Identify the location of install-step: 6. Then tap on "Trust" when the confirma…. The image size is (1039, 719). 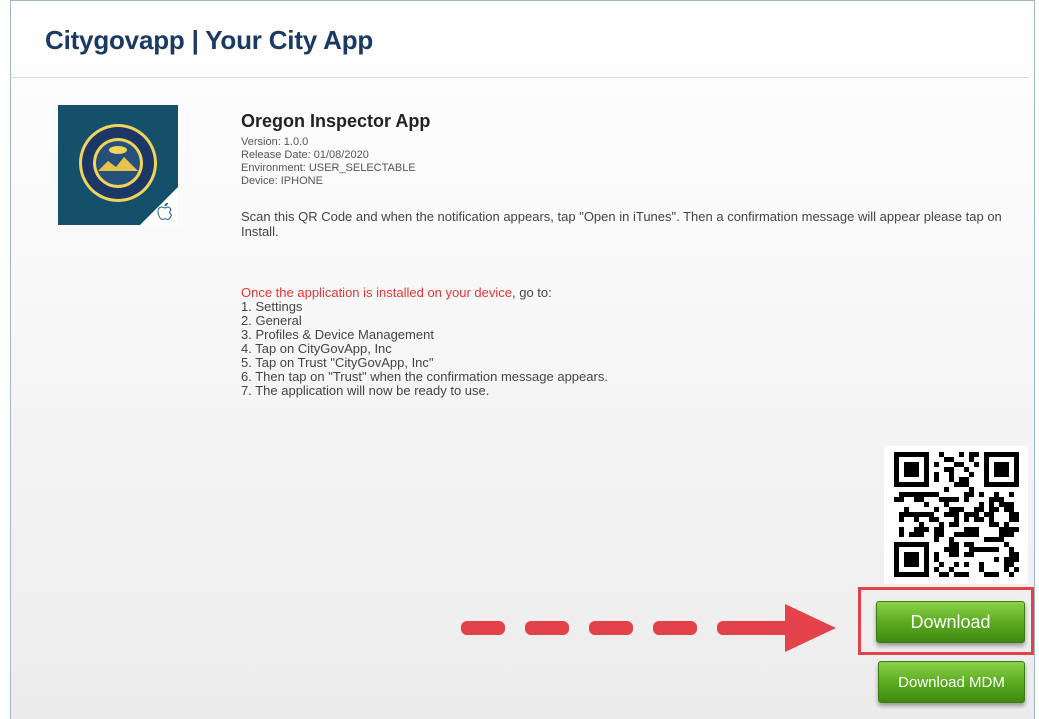
(424, 376).